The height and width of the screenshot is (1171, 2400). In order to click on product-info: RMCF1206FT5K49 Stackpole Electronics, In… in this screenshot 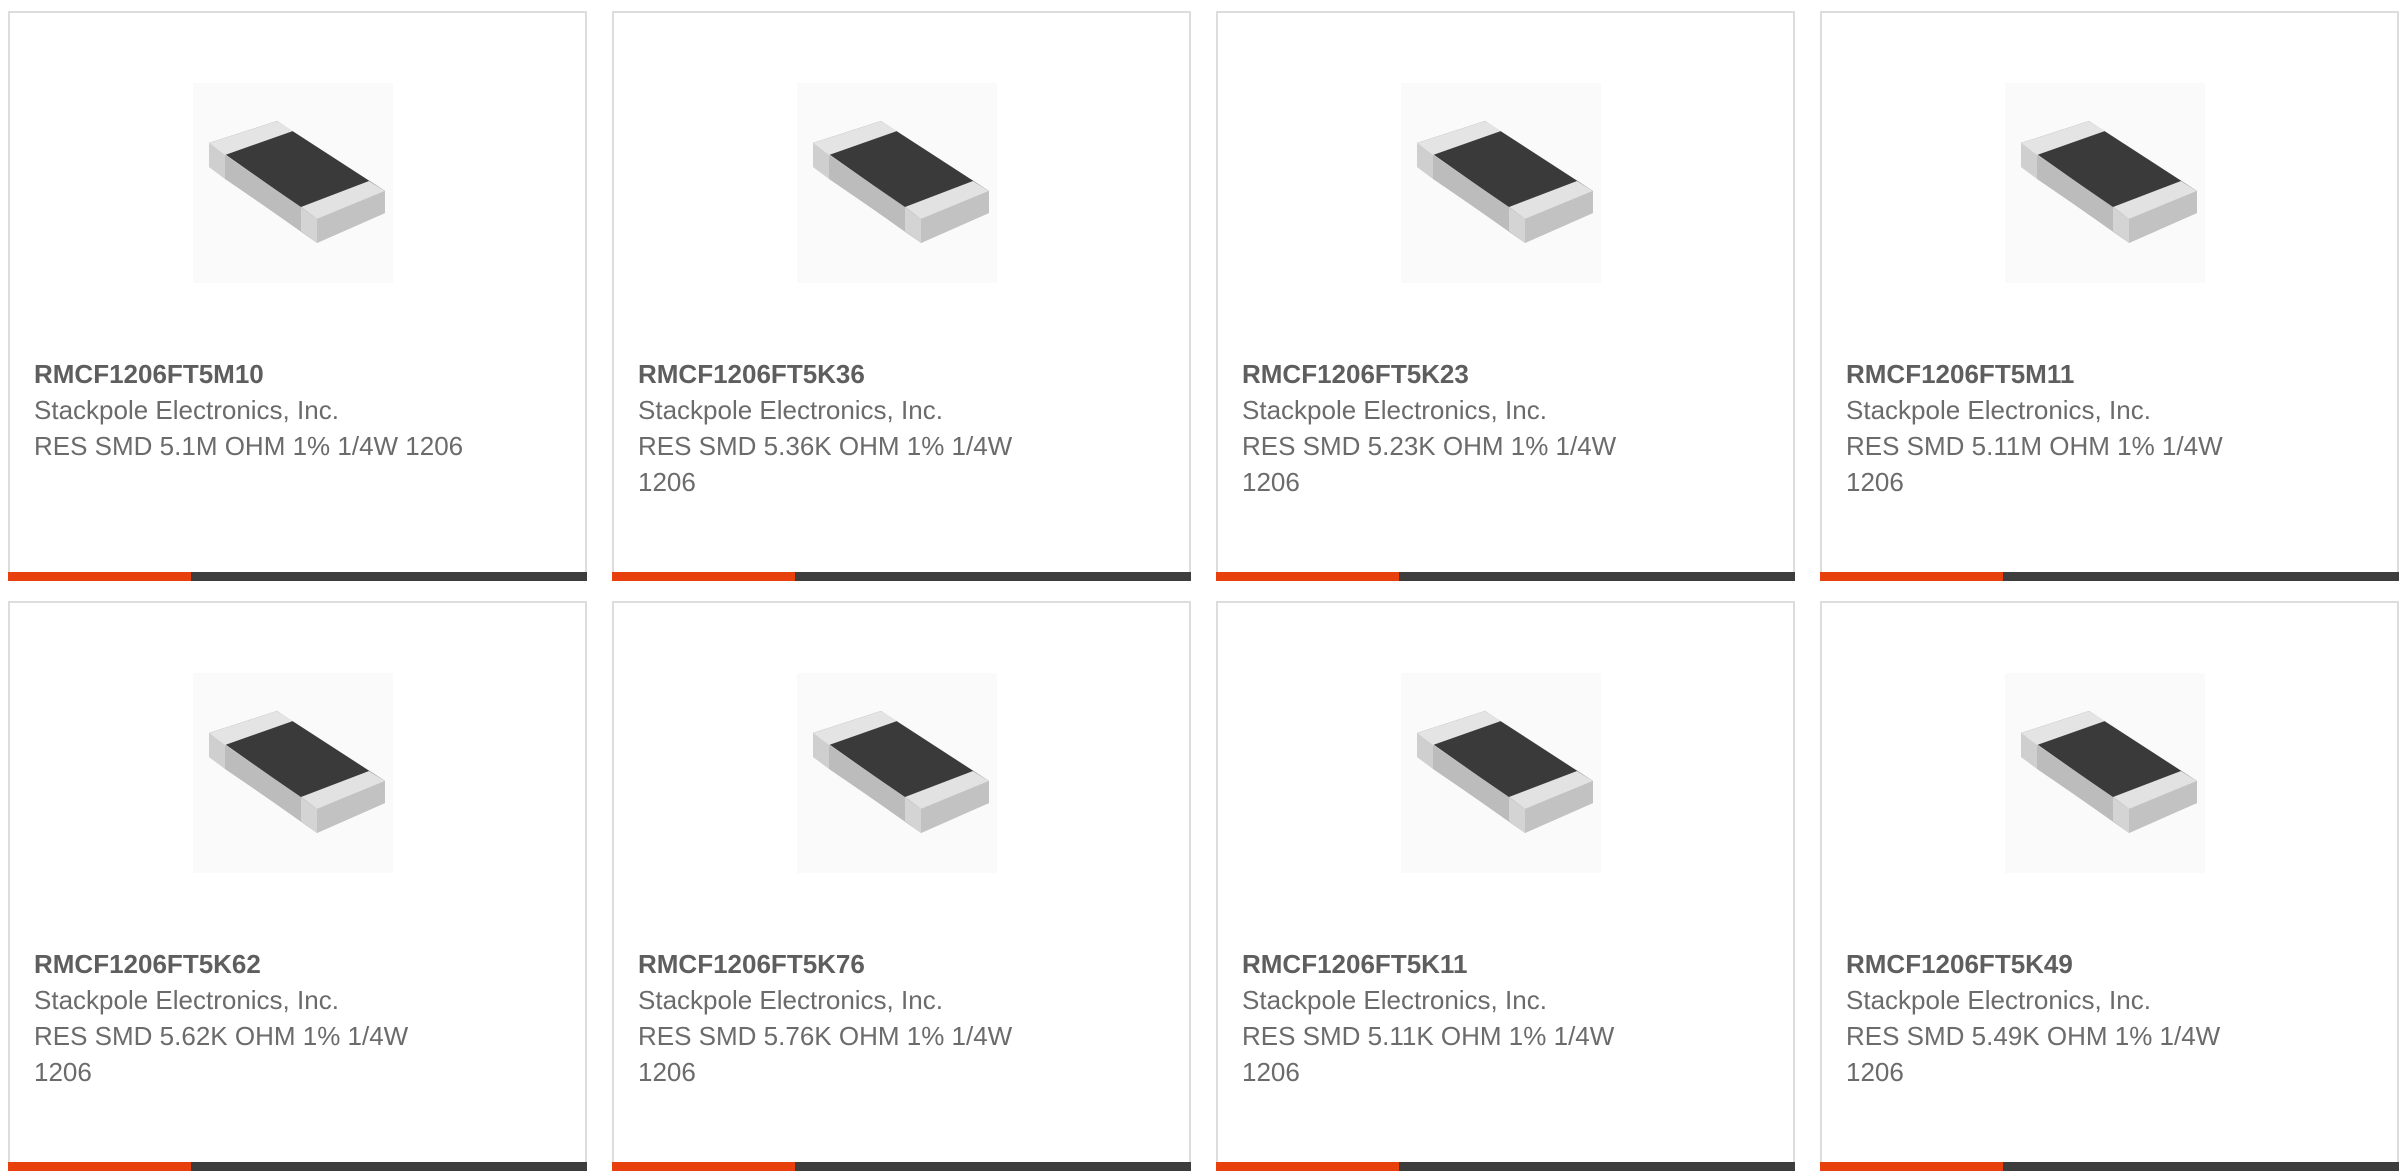, I will do `click(2109, 1018)`.